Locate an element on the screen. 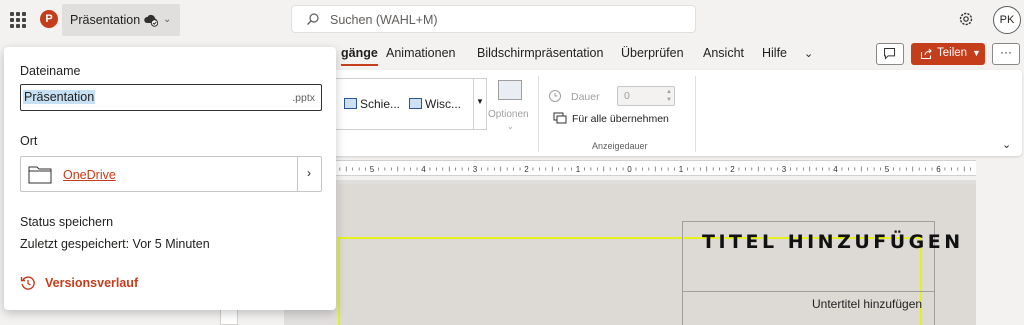 This screenshot has width=1024, height=325. search-input: Suchen (WAHL+M) is located at coordinates (384, 20).